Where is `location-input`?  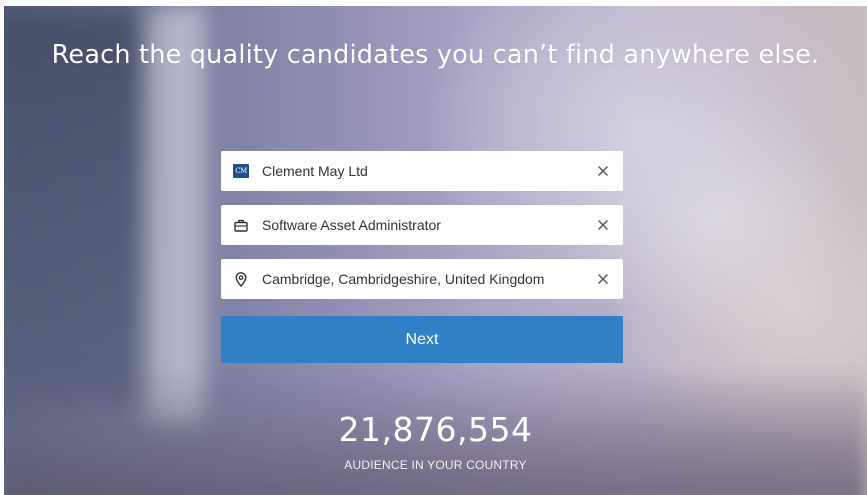
location-input is located at coordinates (424, 279).